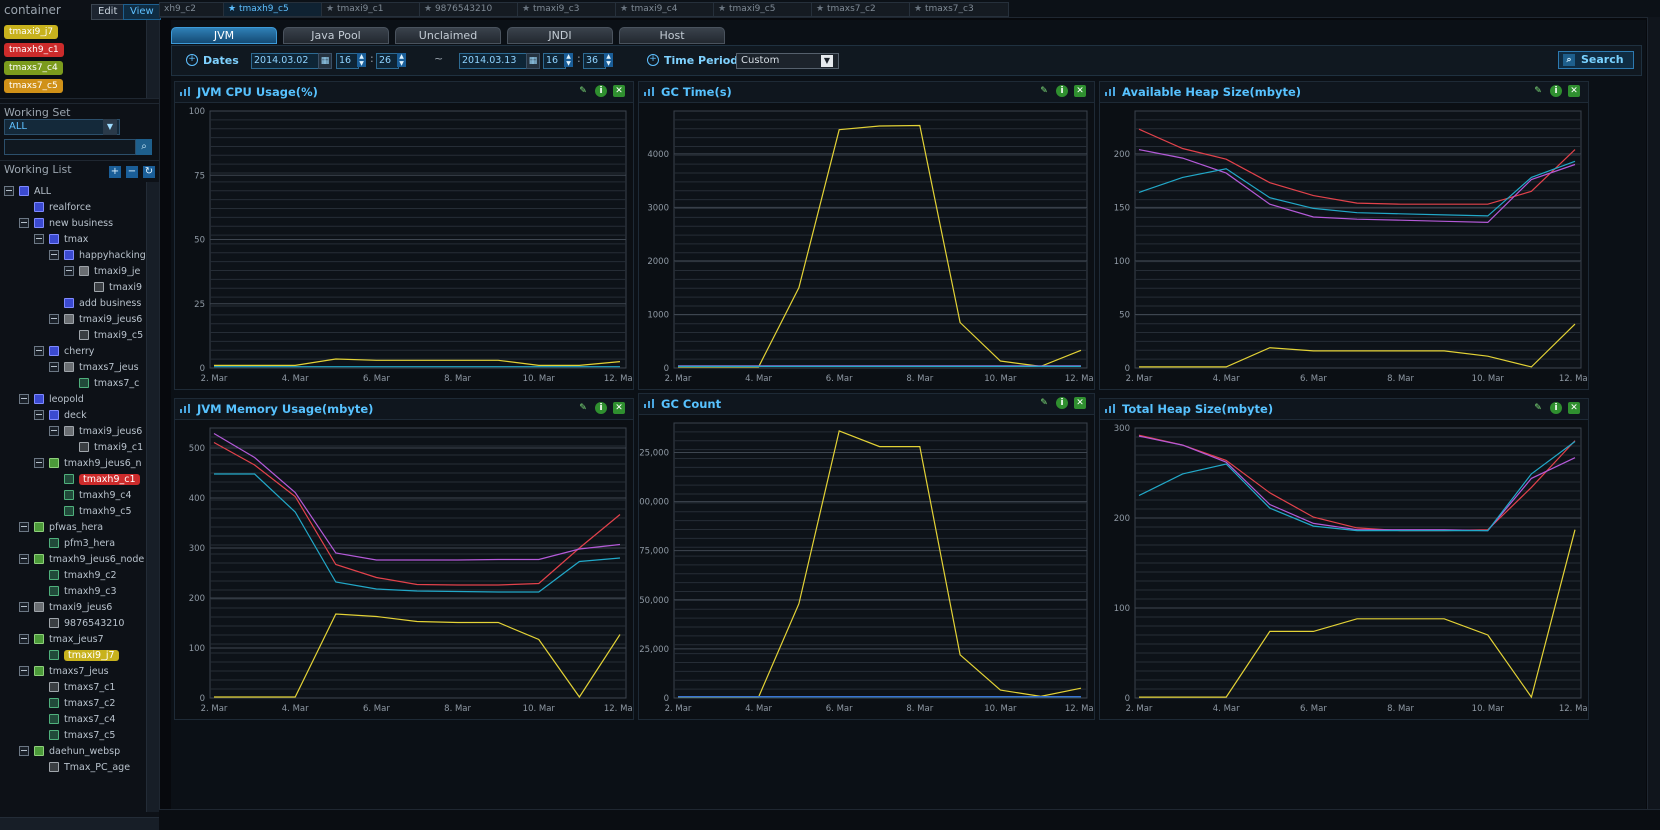 The image size is (1660, 830). I want to click on tree-node: pfm3_hera, so click(82, 544).